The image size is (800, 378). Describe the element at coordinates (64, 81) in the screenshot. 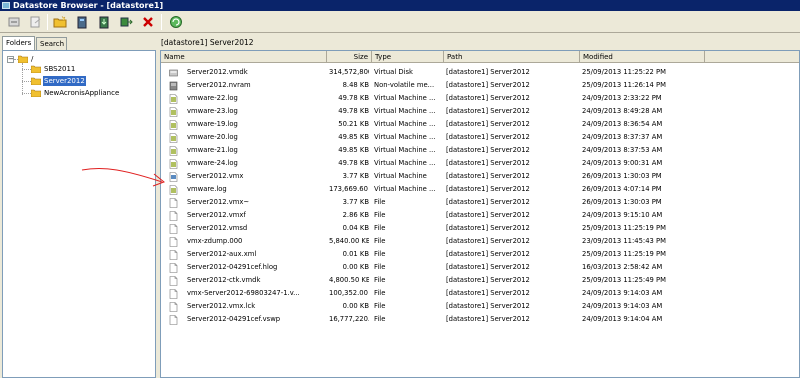

I see `tree-item-label: Server2012` at that location.